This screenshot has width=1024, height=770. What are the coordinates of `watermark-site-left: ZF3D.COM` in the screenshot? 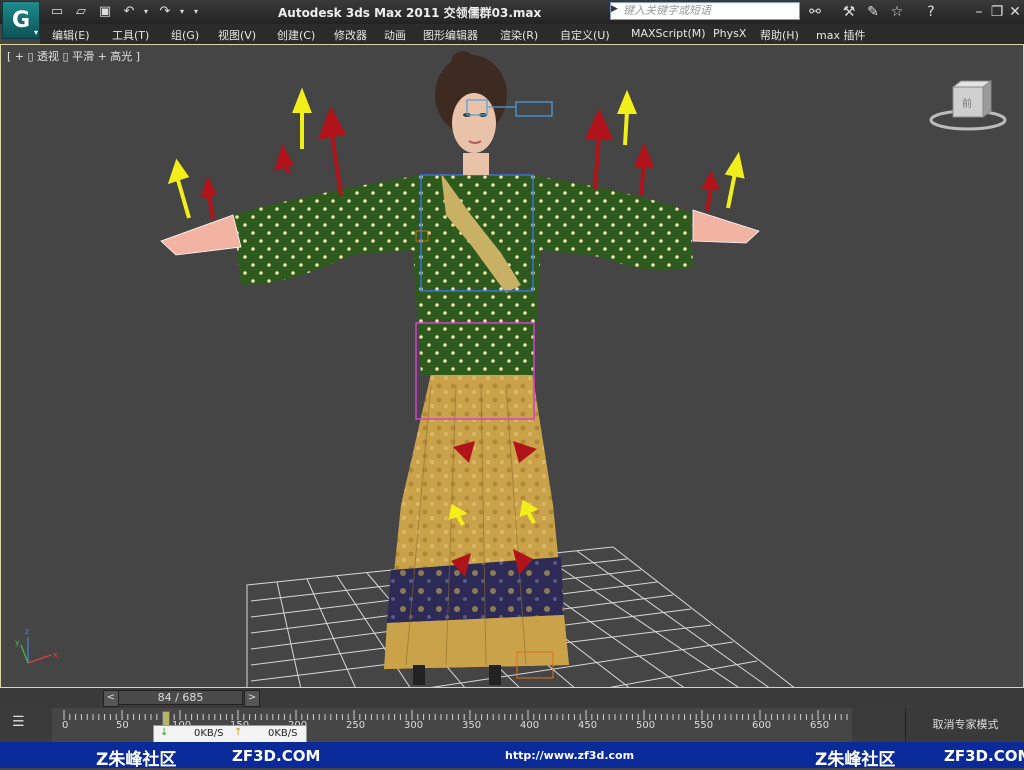 It's located at (276, 756).